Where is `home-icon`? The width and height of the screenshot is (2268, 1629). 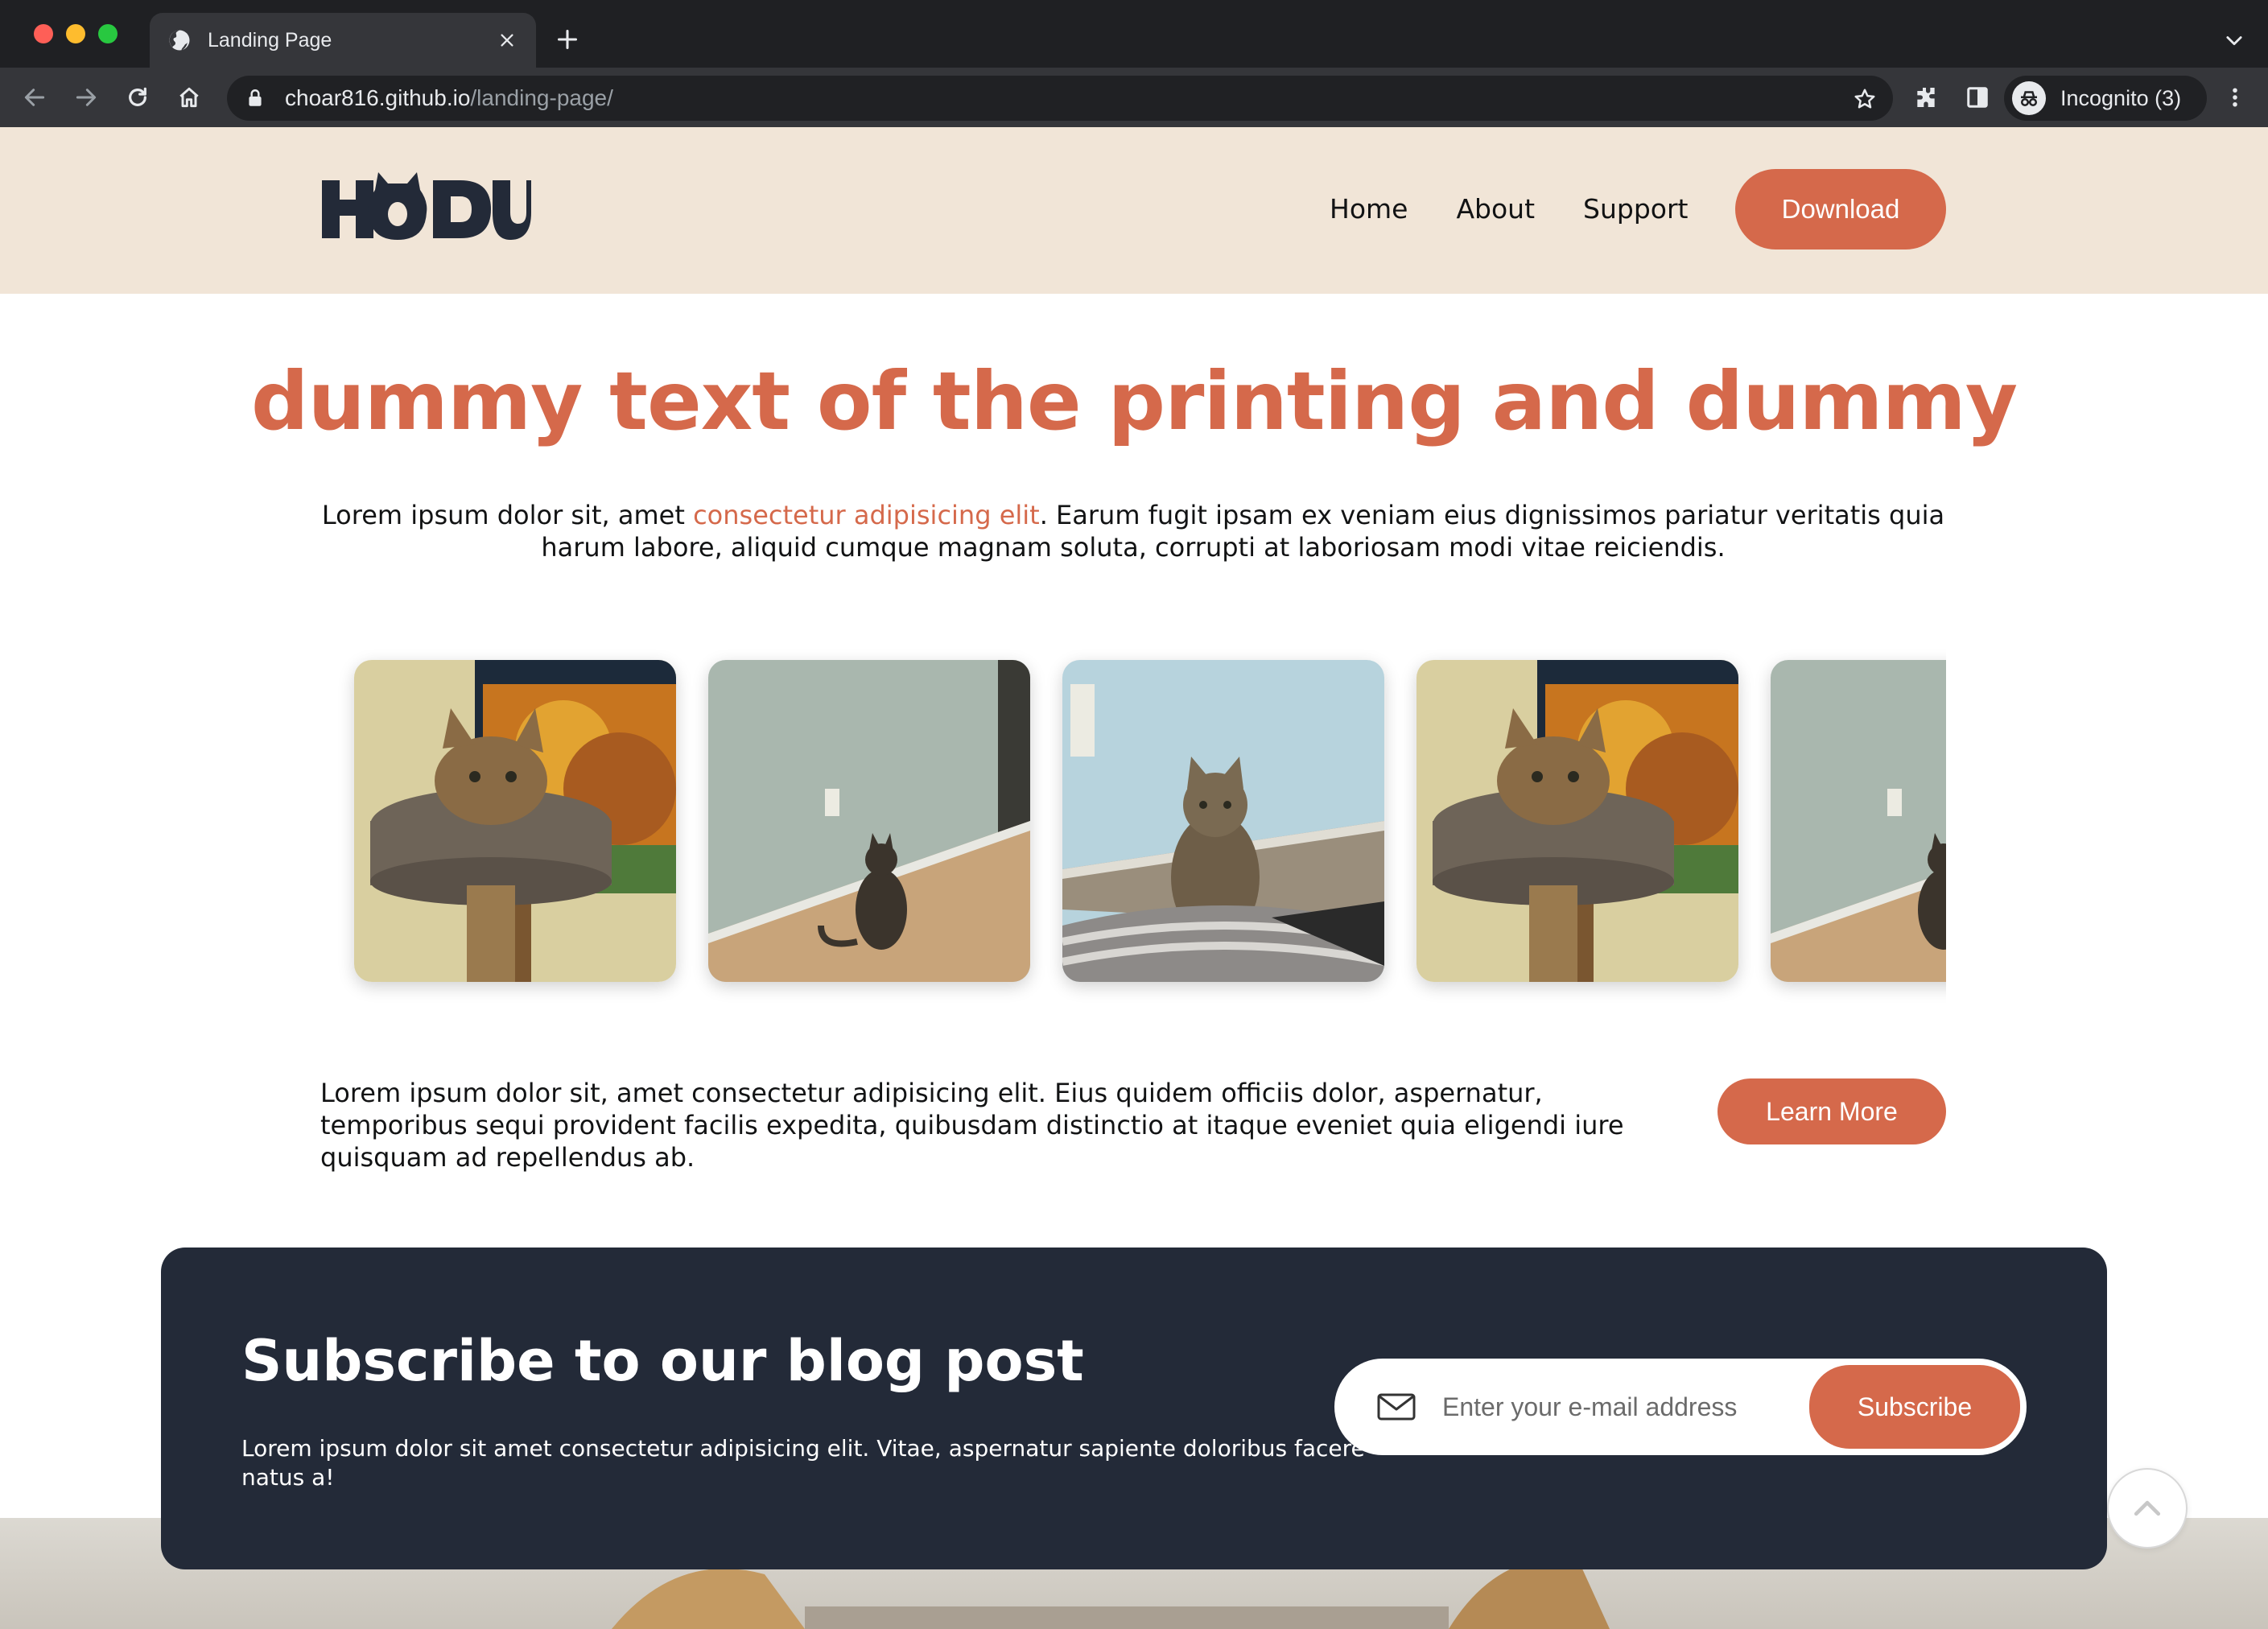 home-icon is located at coordinates (189, 97).